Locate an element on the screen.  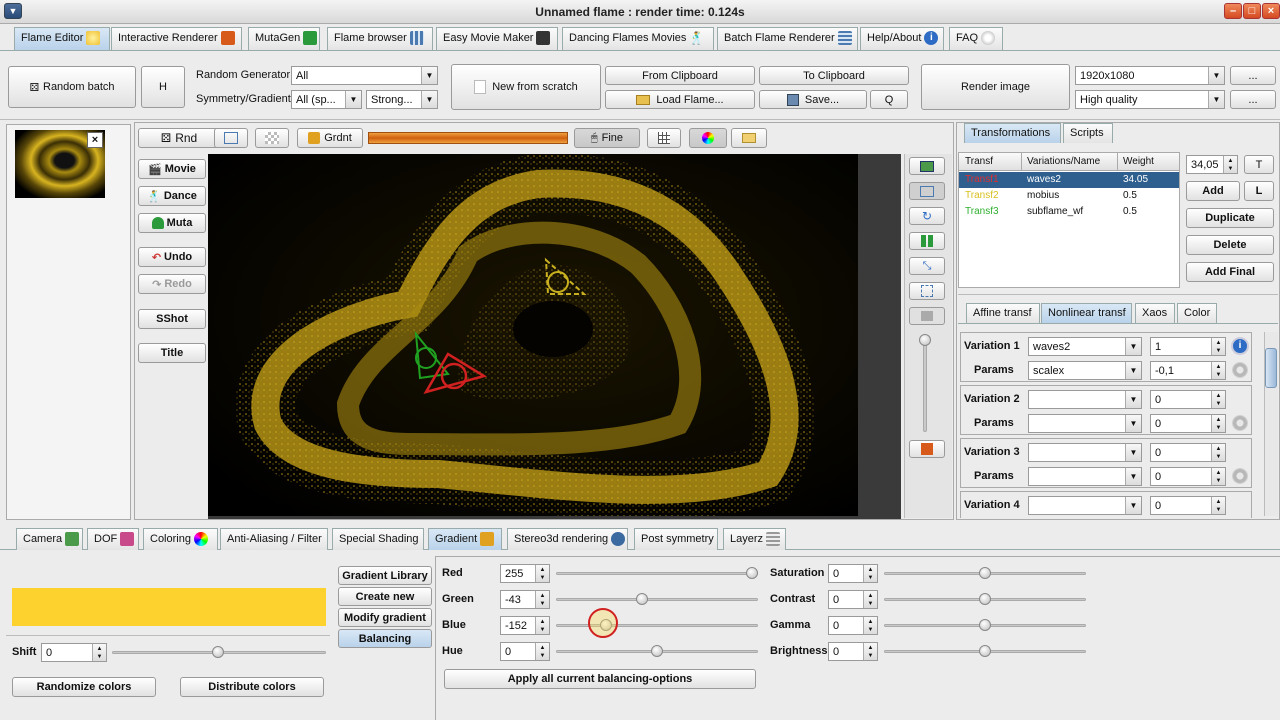
new-from-scratch-button: New from scratch is located at coordinates (526, 87).